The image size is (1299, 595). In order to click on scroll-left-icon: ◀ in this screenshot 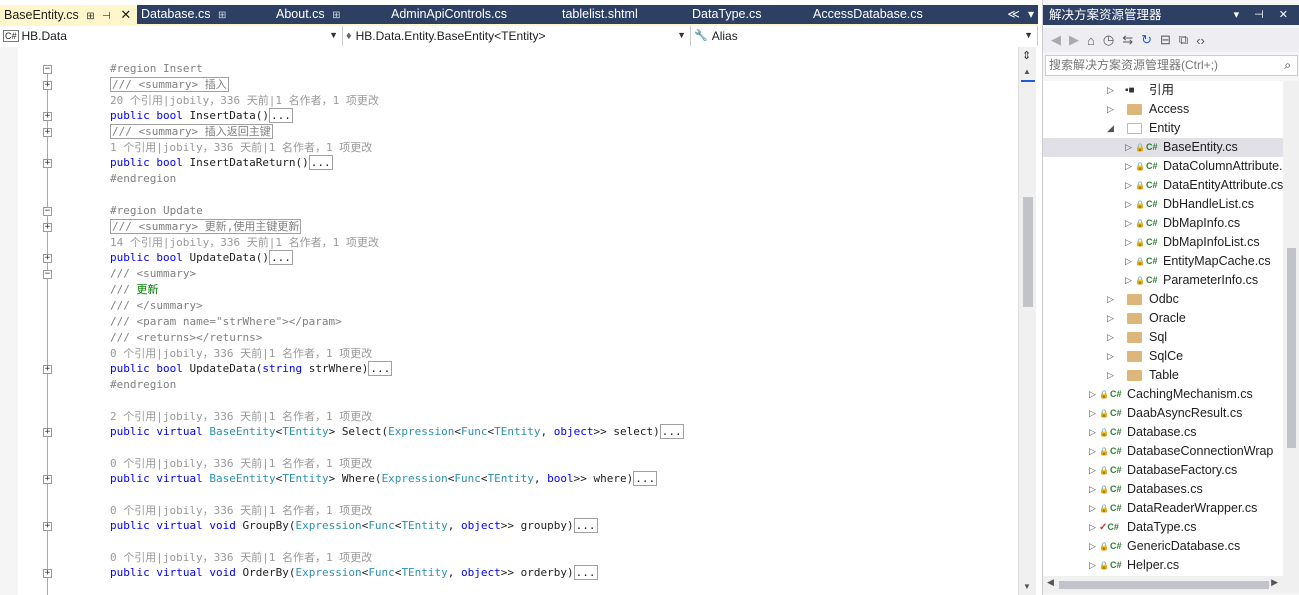, I will do `click(1050, 582)`.